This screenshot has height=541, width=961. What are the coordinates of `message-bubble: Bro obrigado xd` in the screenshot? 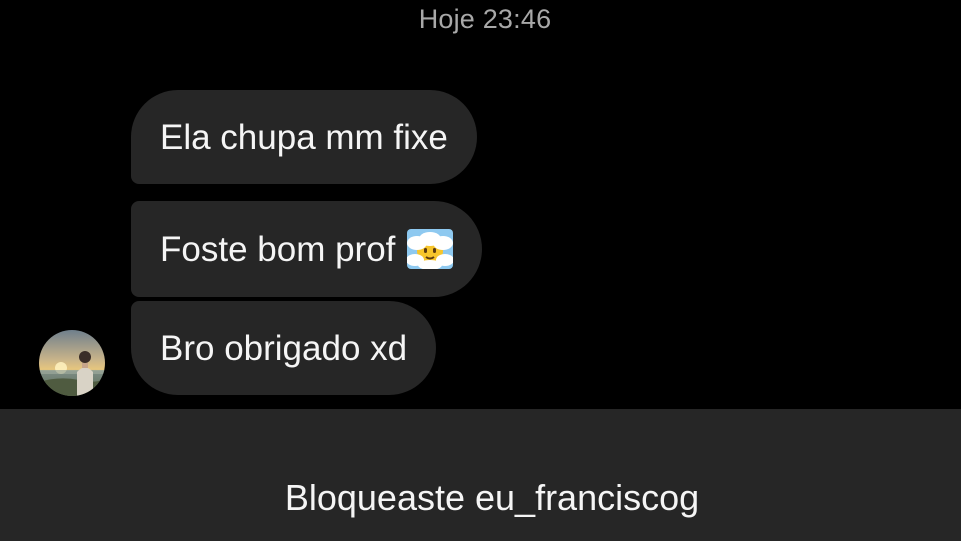 It's located at (284, 348).